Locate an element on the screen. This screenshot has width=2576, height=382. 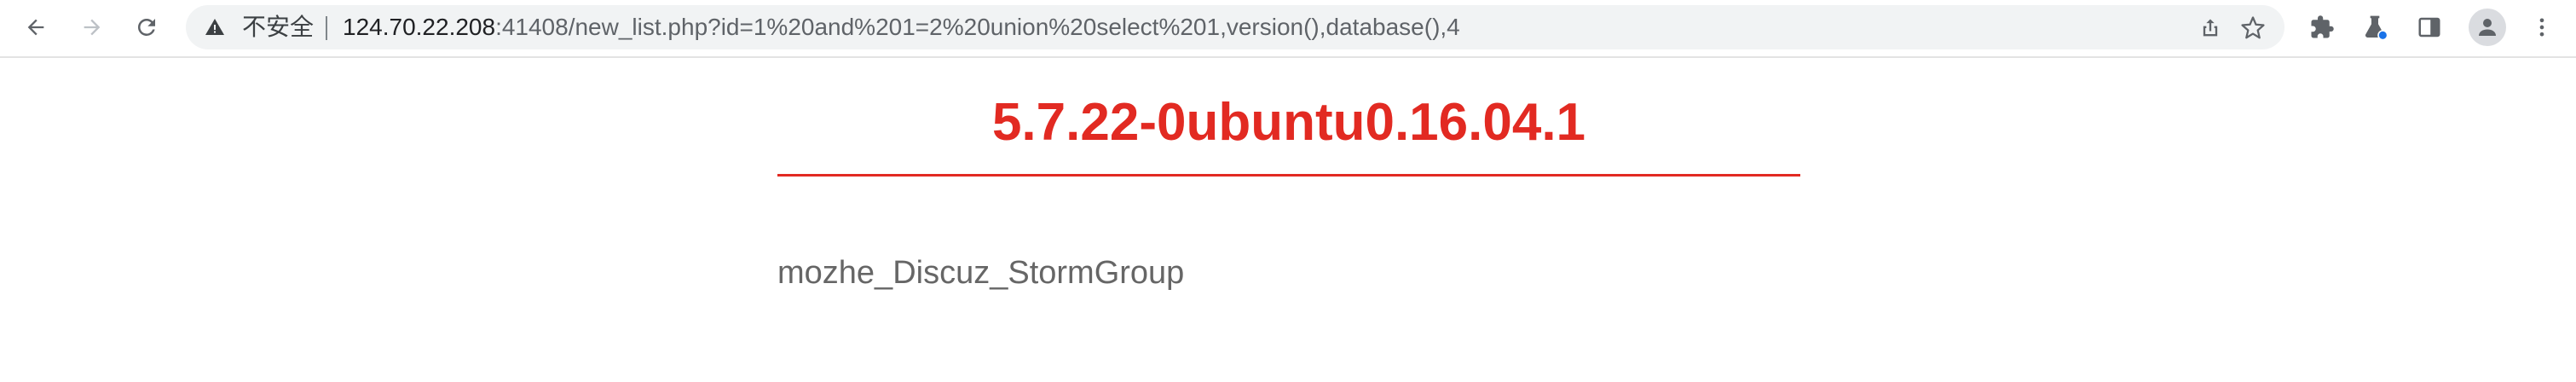
url-host: 124.70.22.208 is located at coordinates (419, 27).